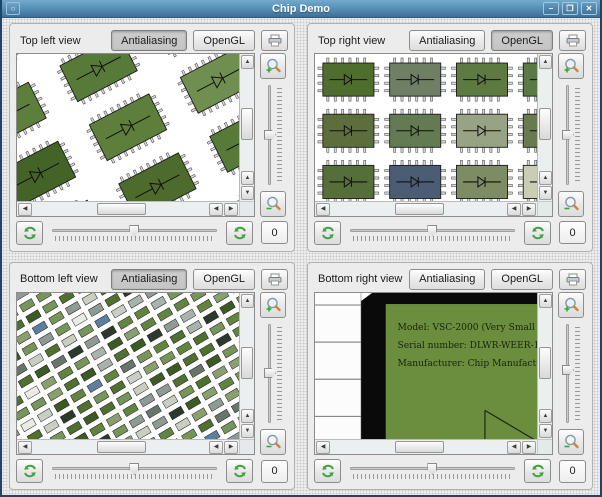 The height and width of the screenshot is (497, 602). I want to click on close-button: ✕, so click(589, 8).